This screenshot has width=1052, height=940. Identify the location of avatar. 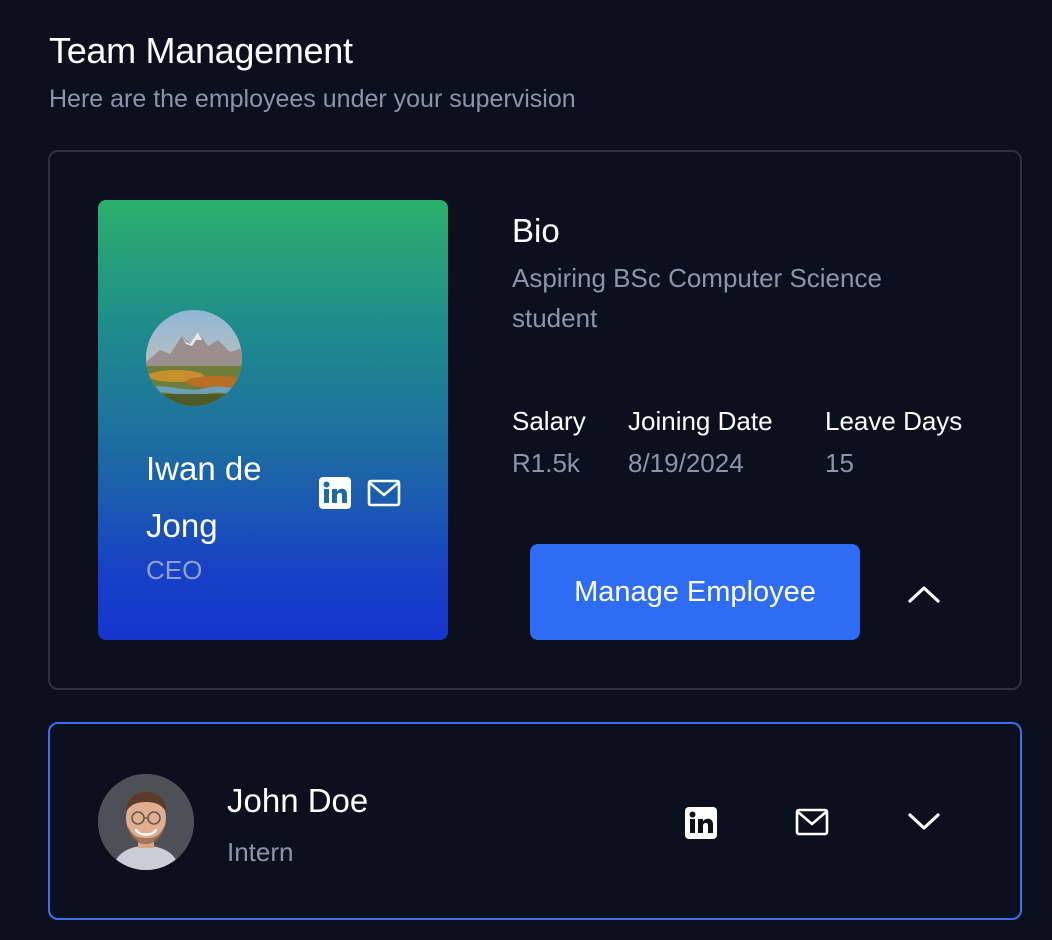
(146, 822).